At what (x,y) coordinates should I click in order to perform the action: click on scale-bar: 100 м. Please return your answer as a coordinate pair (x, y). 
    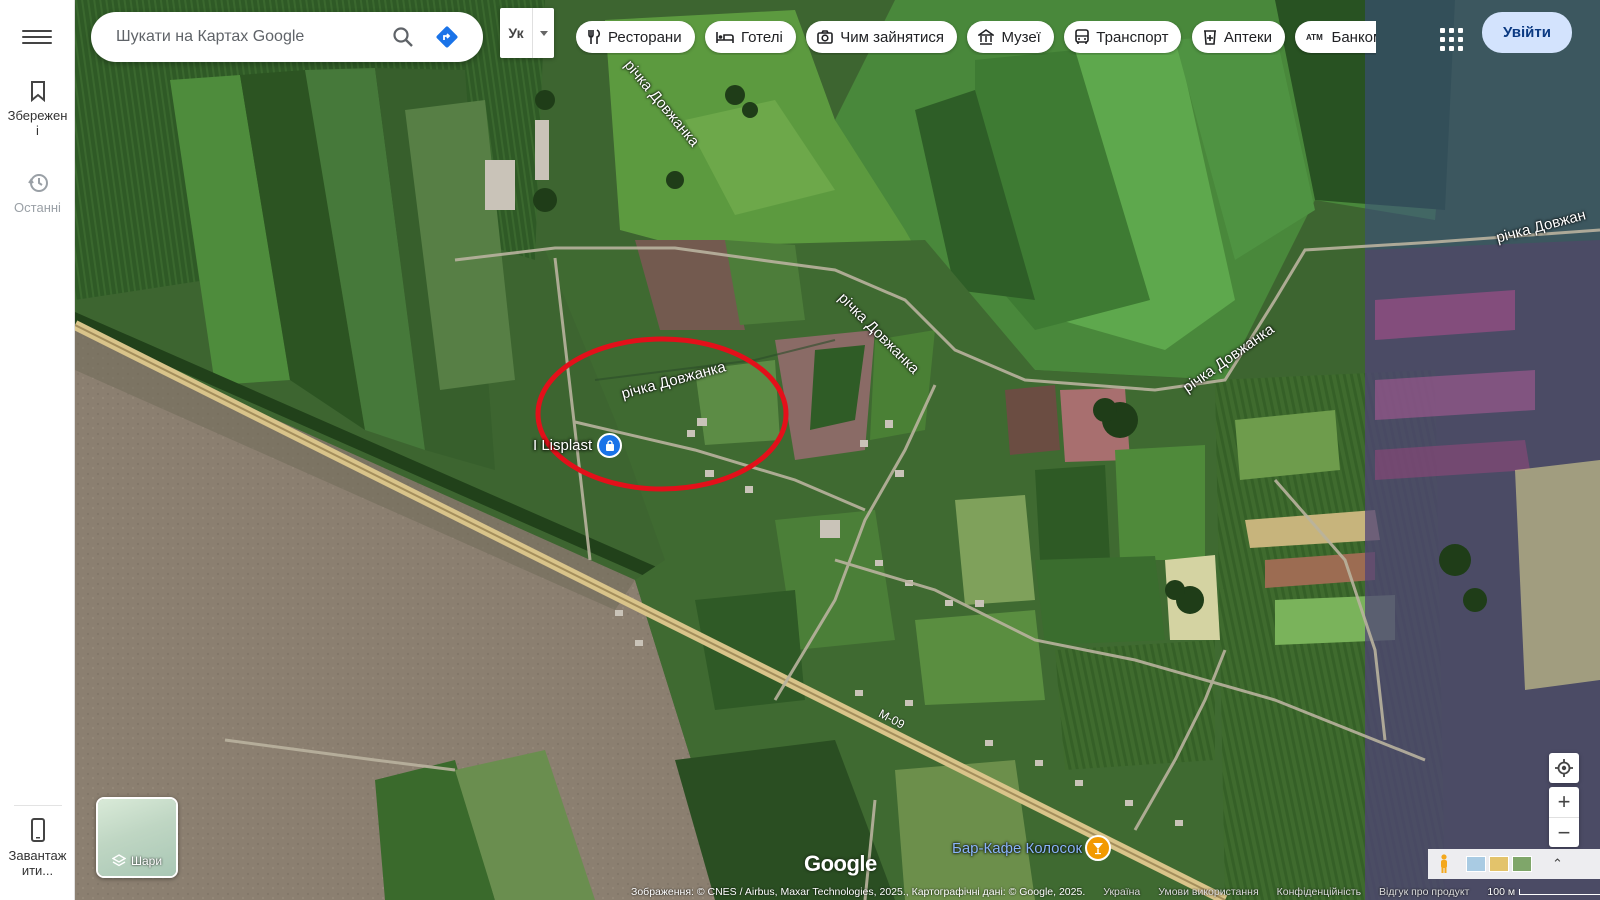
    Looking at the image, I should click on (1543, 892).